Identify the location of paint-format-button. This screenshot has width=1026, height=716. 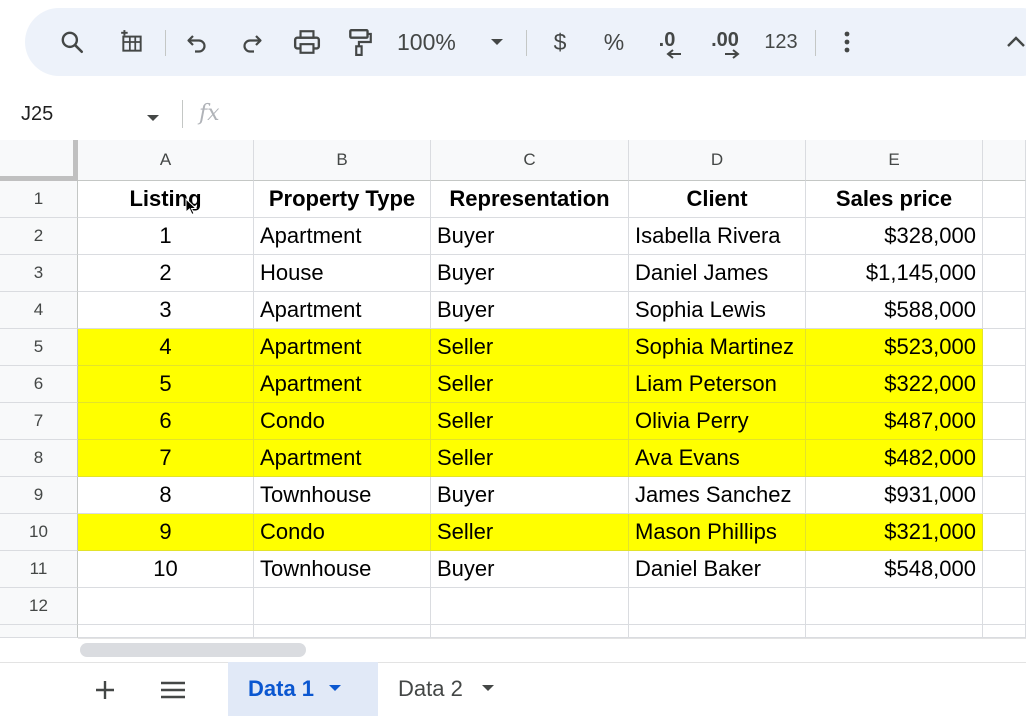
(360, 42).